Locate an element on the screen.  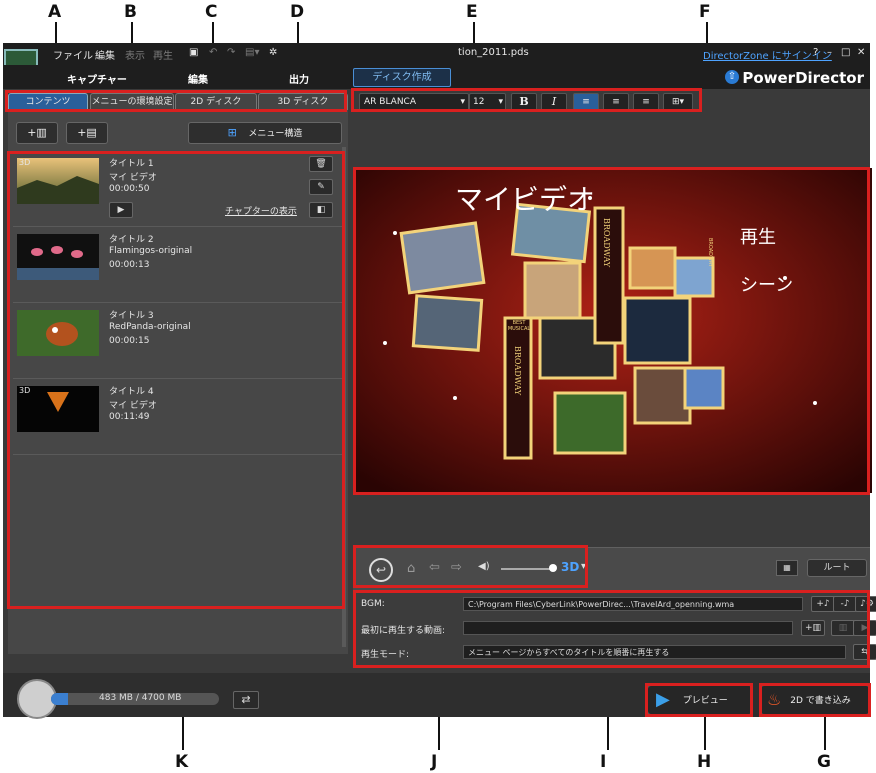
chapter-icon: ◧ is located at coordinates (321, 210).